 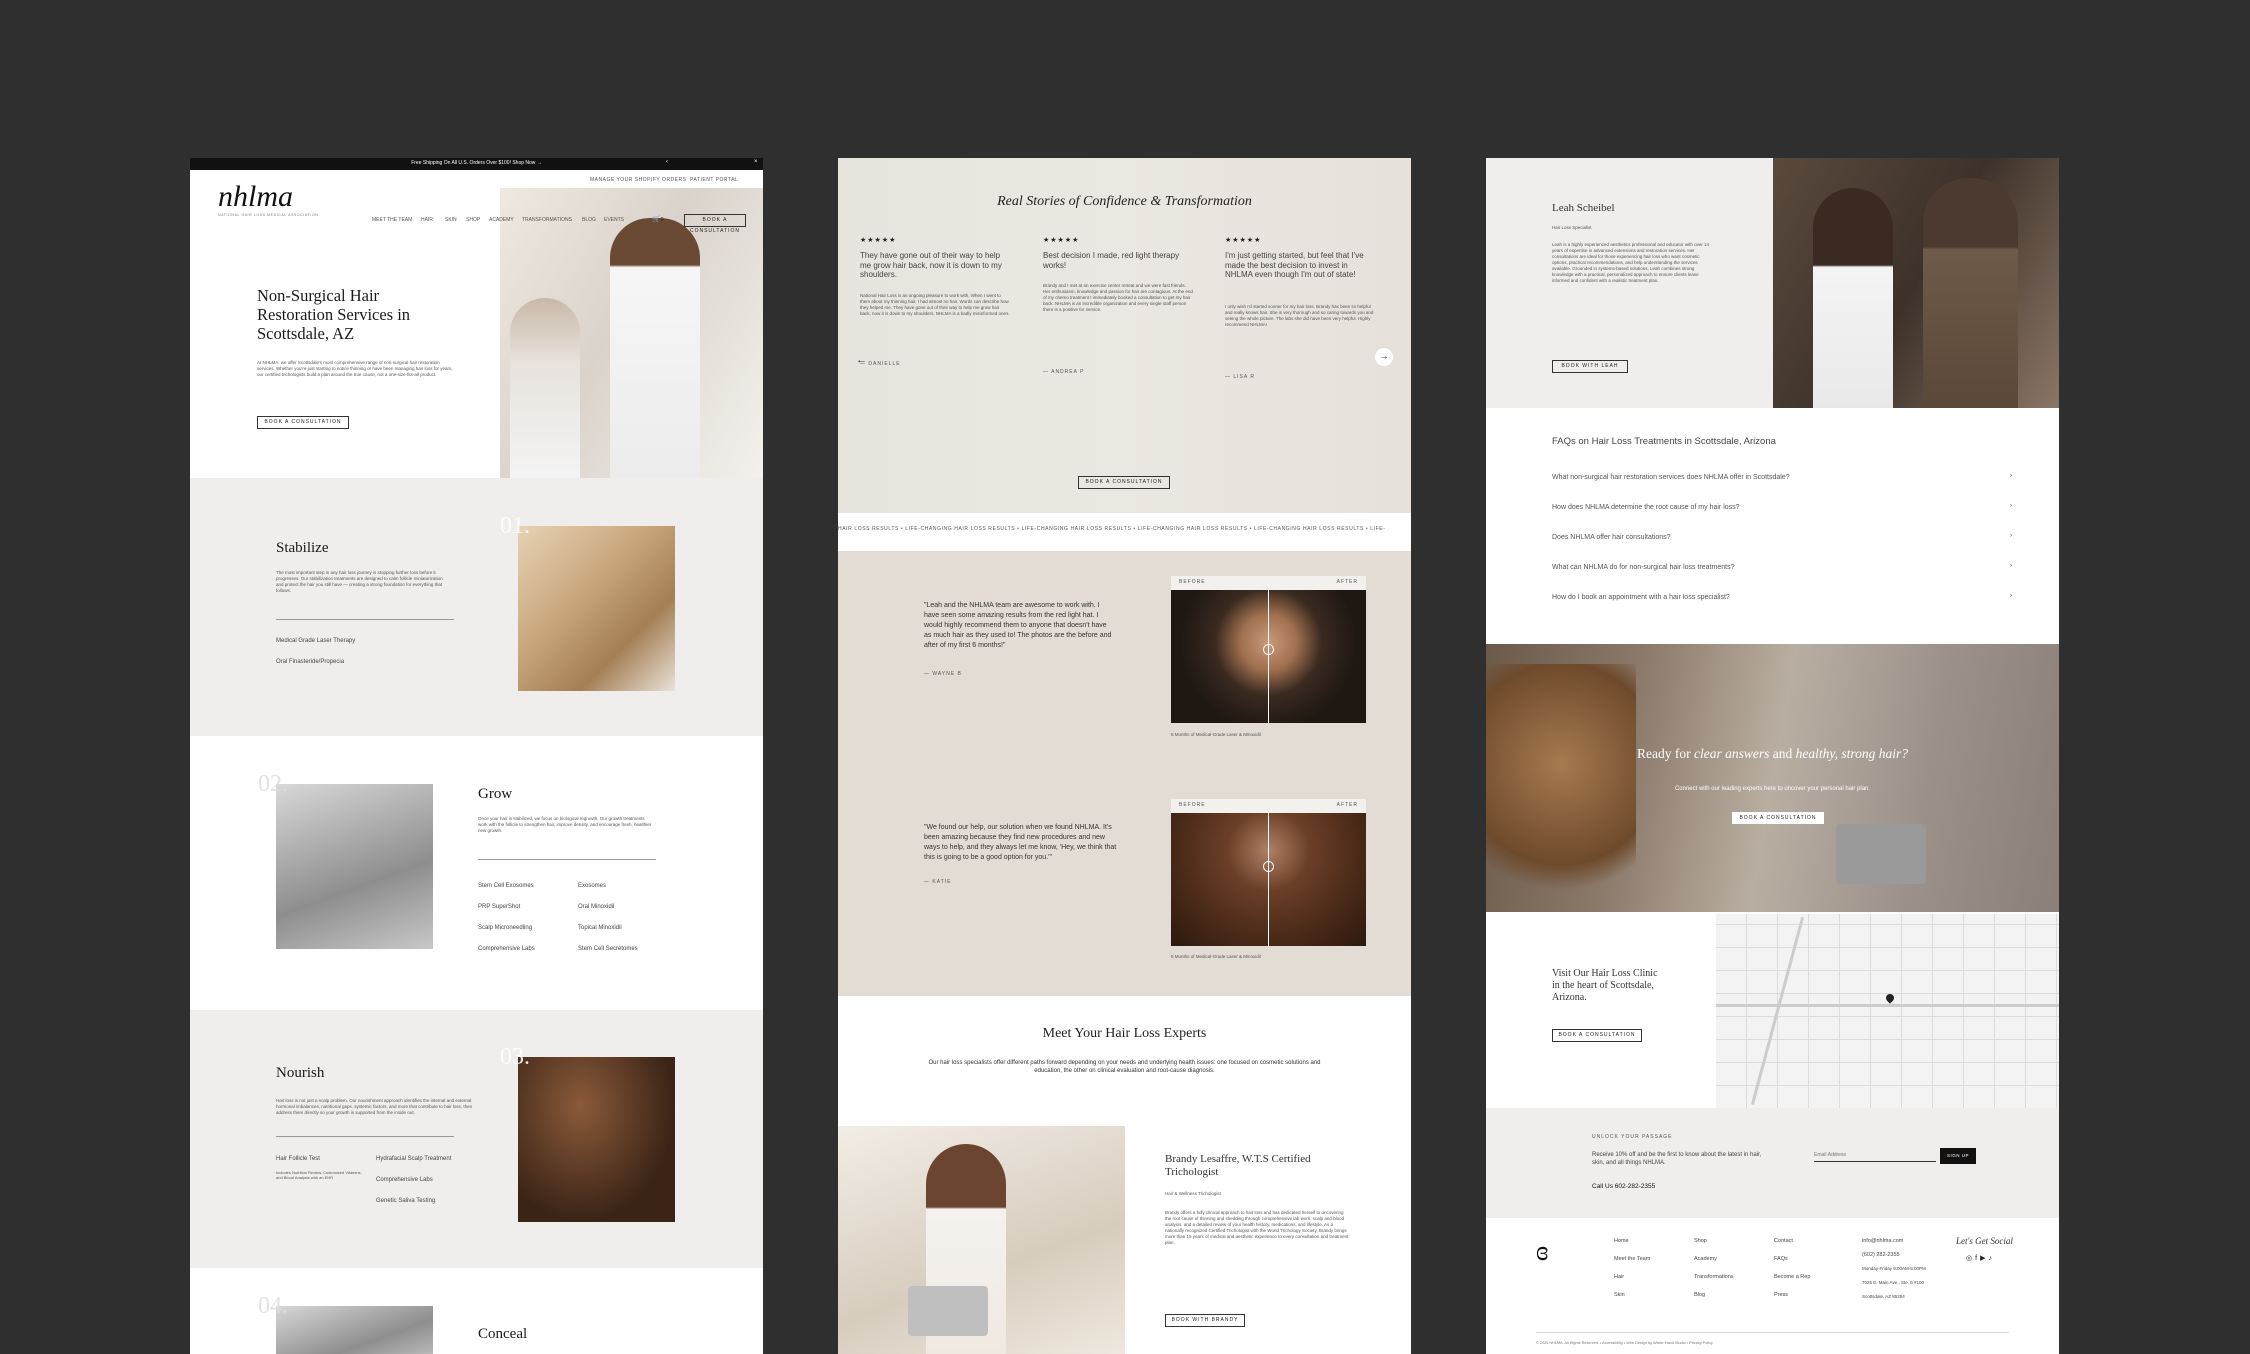 I want to click on cta-title-emphasis: healthy, strong hair?, so click(x=1851, y=753).